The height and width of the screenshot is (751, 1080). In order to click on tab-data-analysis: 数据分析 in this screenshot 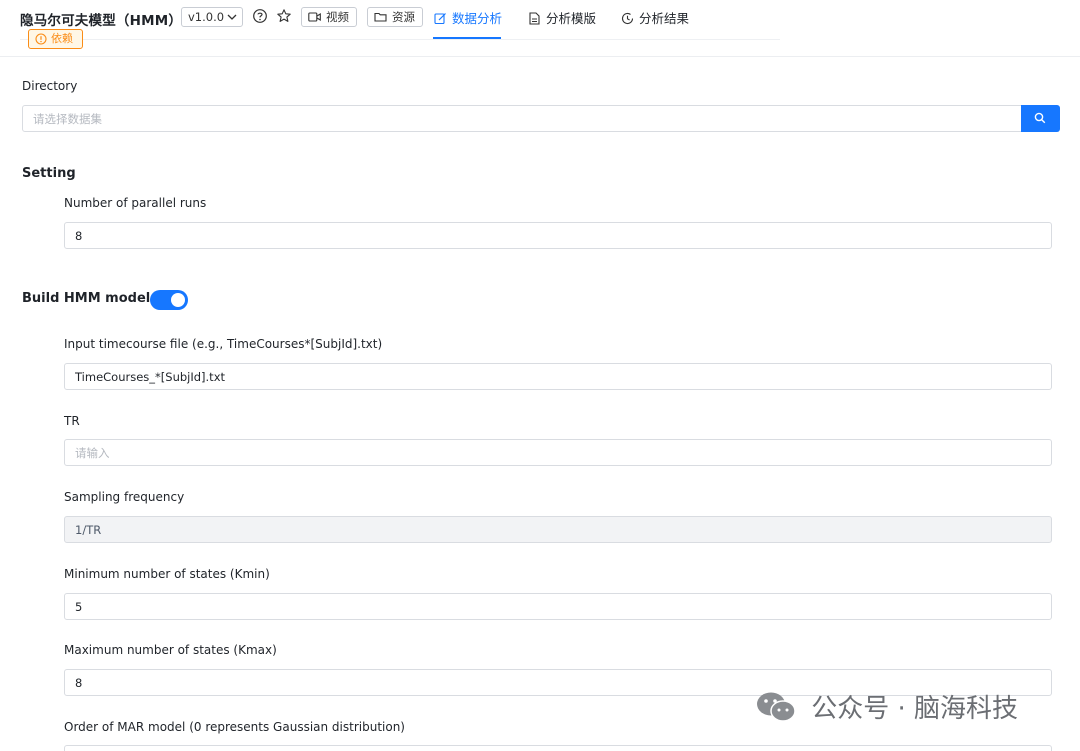, I will do `click(468, 25)`.